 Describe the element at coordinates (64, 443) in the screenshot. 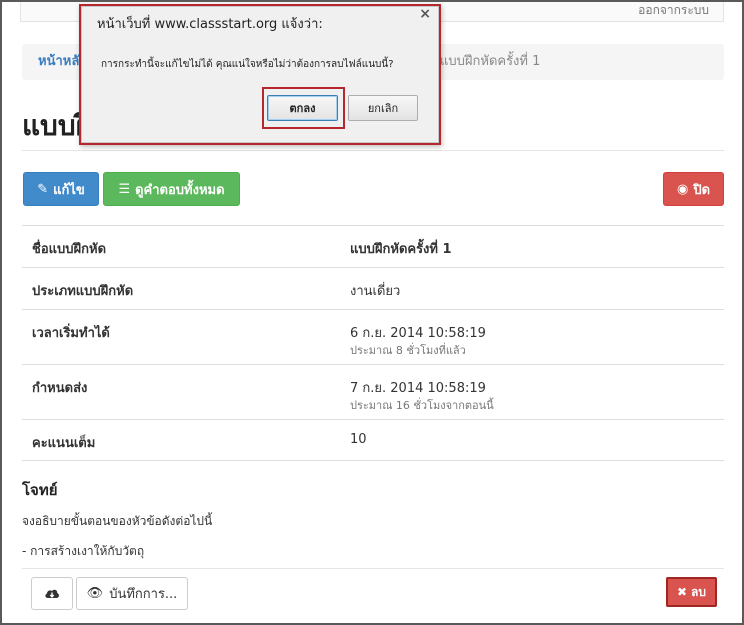

I see `row-key: คะแนนเต็ม` at that location.